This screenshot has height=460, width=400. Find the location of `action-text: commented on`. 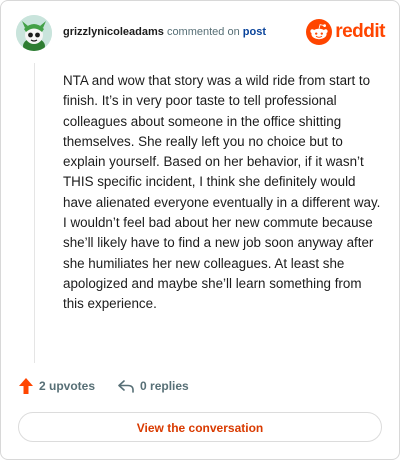

action-text: commented on is located at coordinates (203, 32).